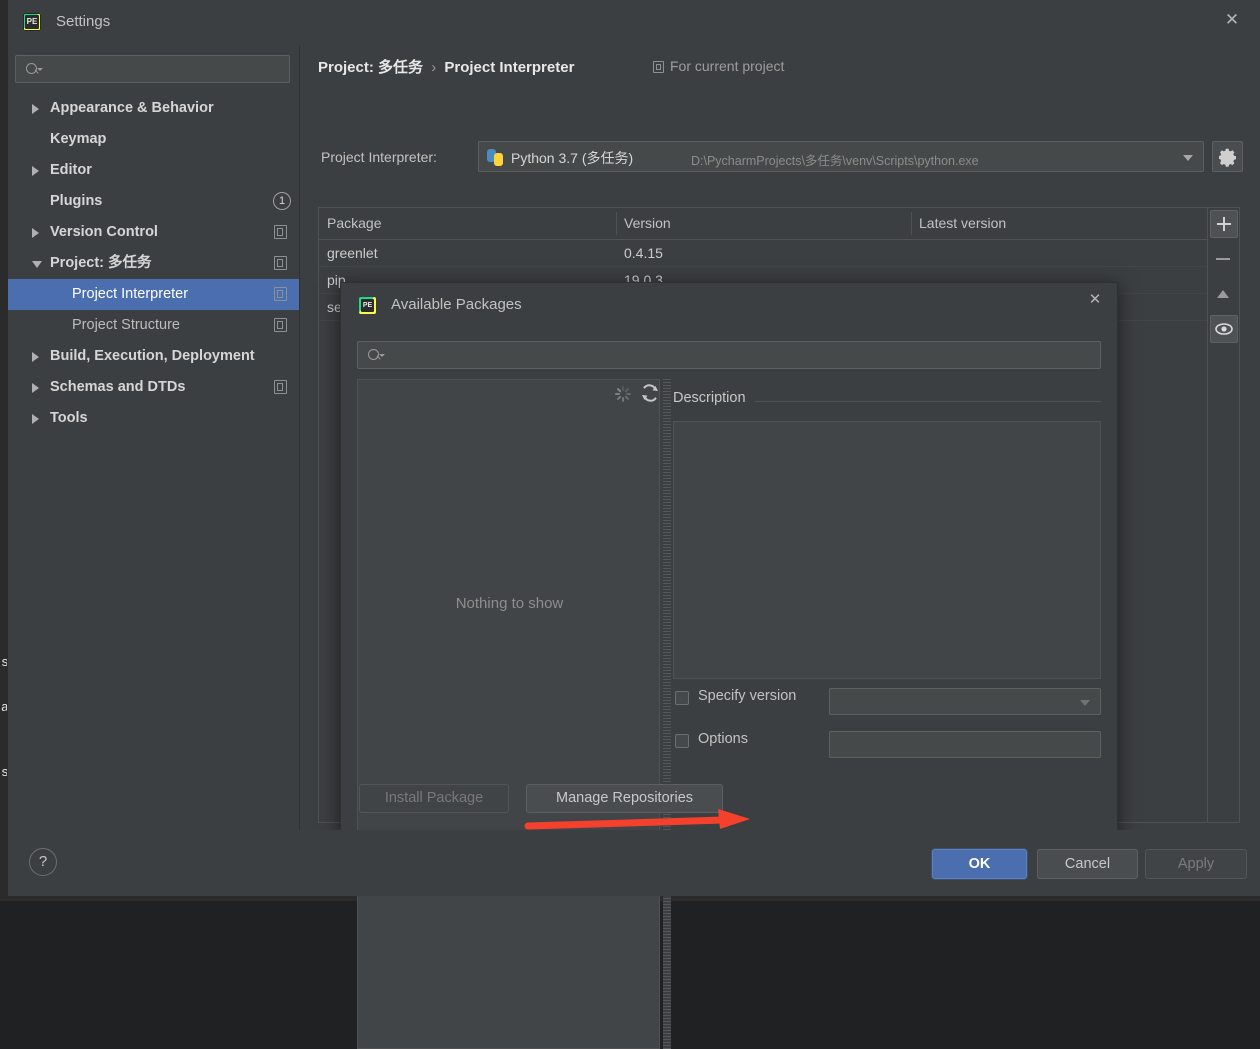 Image resolution: width=1260 pixels, height=1049 pixels. Describe the element at coordinates (763, 253) in the screenshot. I see `table-row: greenlet 0.4.15` at that location.